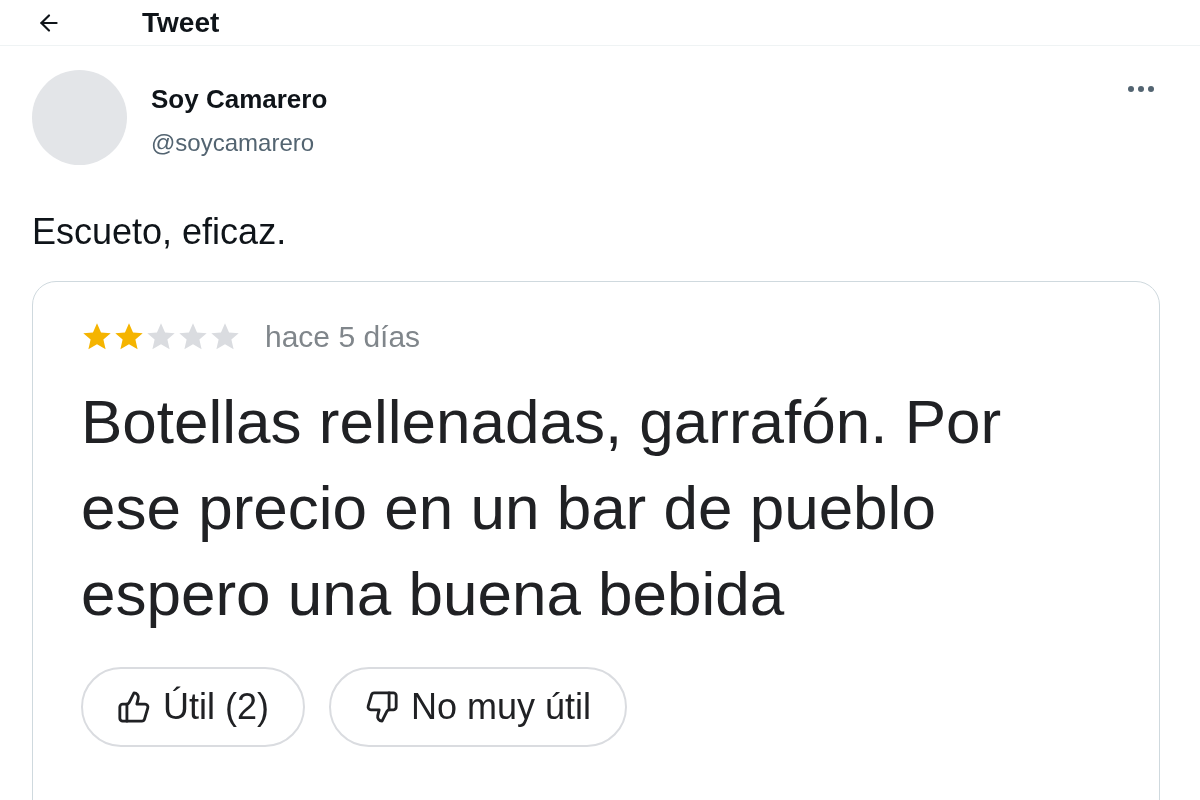 This screenshot has width=1200, height=800. What do you see at coordinates (134, 707) in the screenshot?
I see `thumbs-up-icon` at bounding box center [134, 707].